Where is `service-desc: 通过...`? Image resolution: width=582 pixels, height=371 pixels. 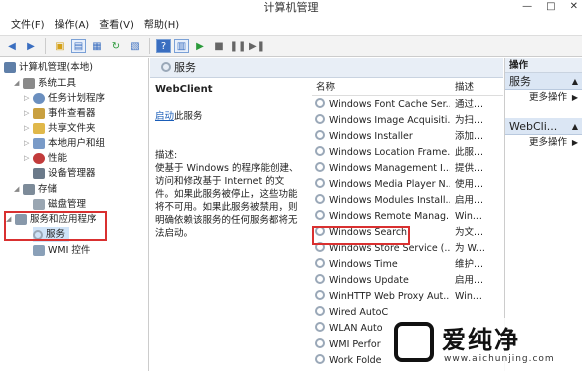 service-desc: 通过... is located at coordinates (469, 104).